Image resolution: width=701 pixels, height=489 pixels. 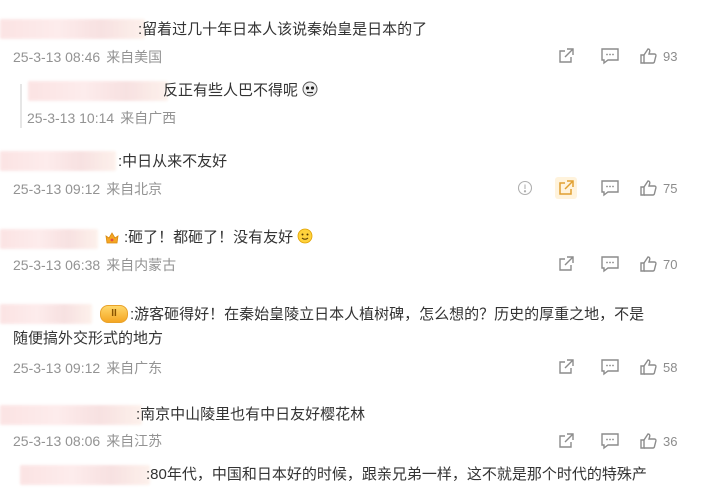 I want to click on medal-icon, so click(x=112, y=238).